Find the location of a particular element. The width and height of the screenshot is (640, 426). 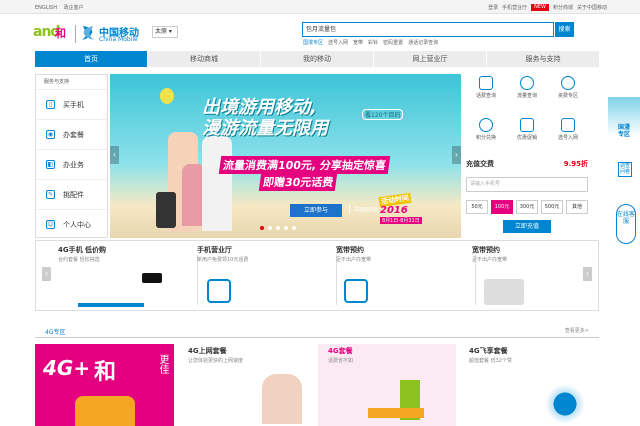

english-link: ENGLISH is located at coordinates (46, 8).